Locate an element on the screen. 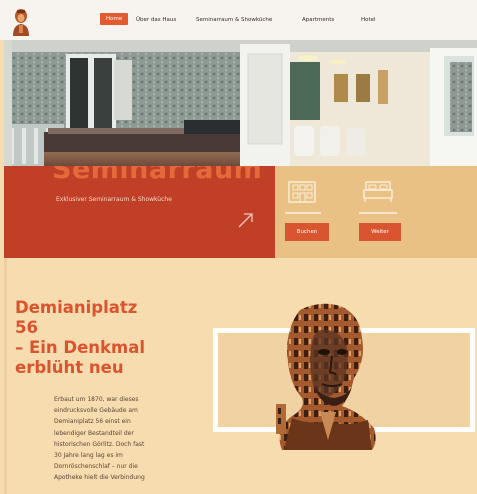 Image resolution: width=477 pixels, height=494 pixels. nav-item-about-house: Über das Haus is located at coordinates (156, 20).